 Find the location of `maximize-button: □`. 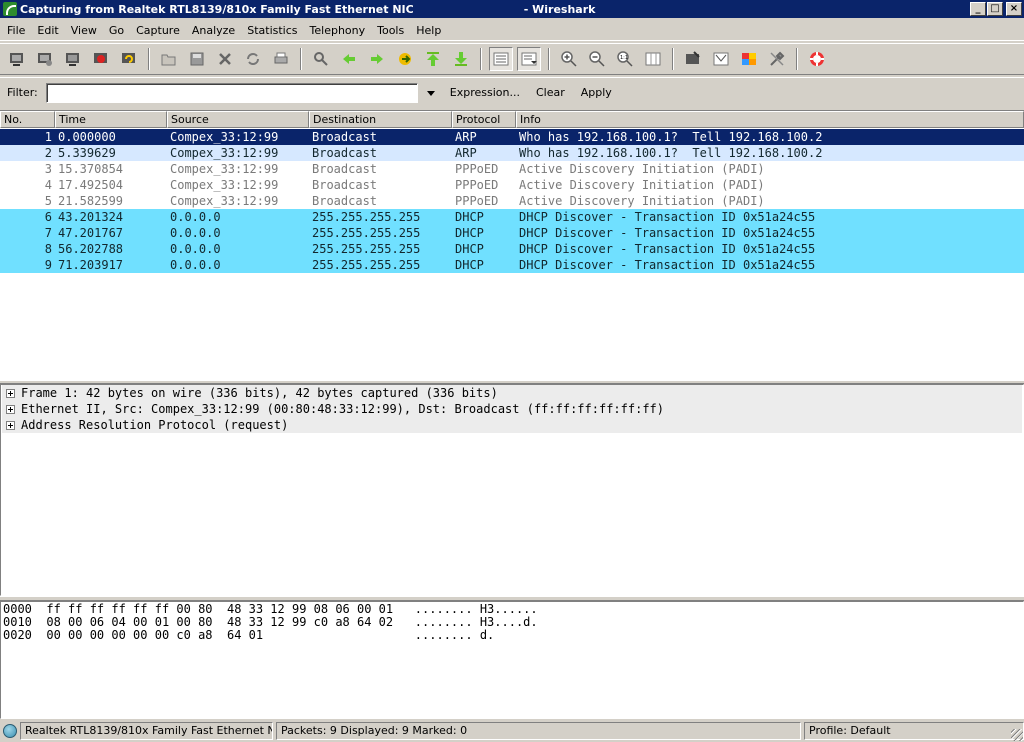

maximize-button: □ is located at coordinates (995, 9).